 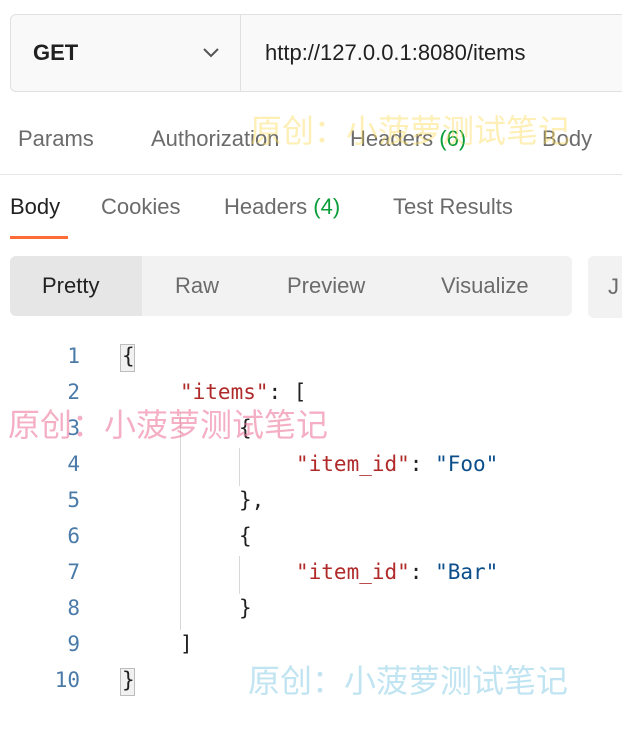 I want to click on view-mode-pretty: Pretty, so click(x=70, y=286).